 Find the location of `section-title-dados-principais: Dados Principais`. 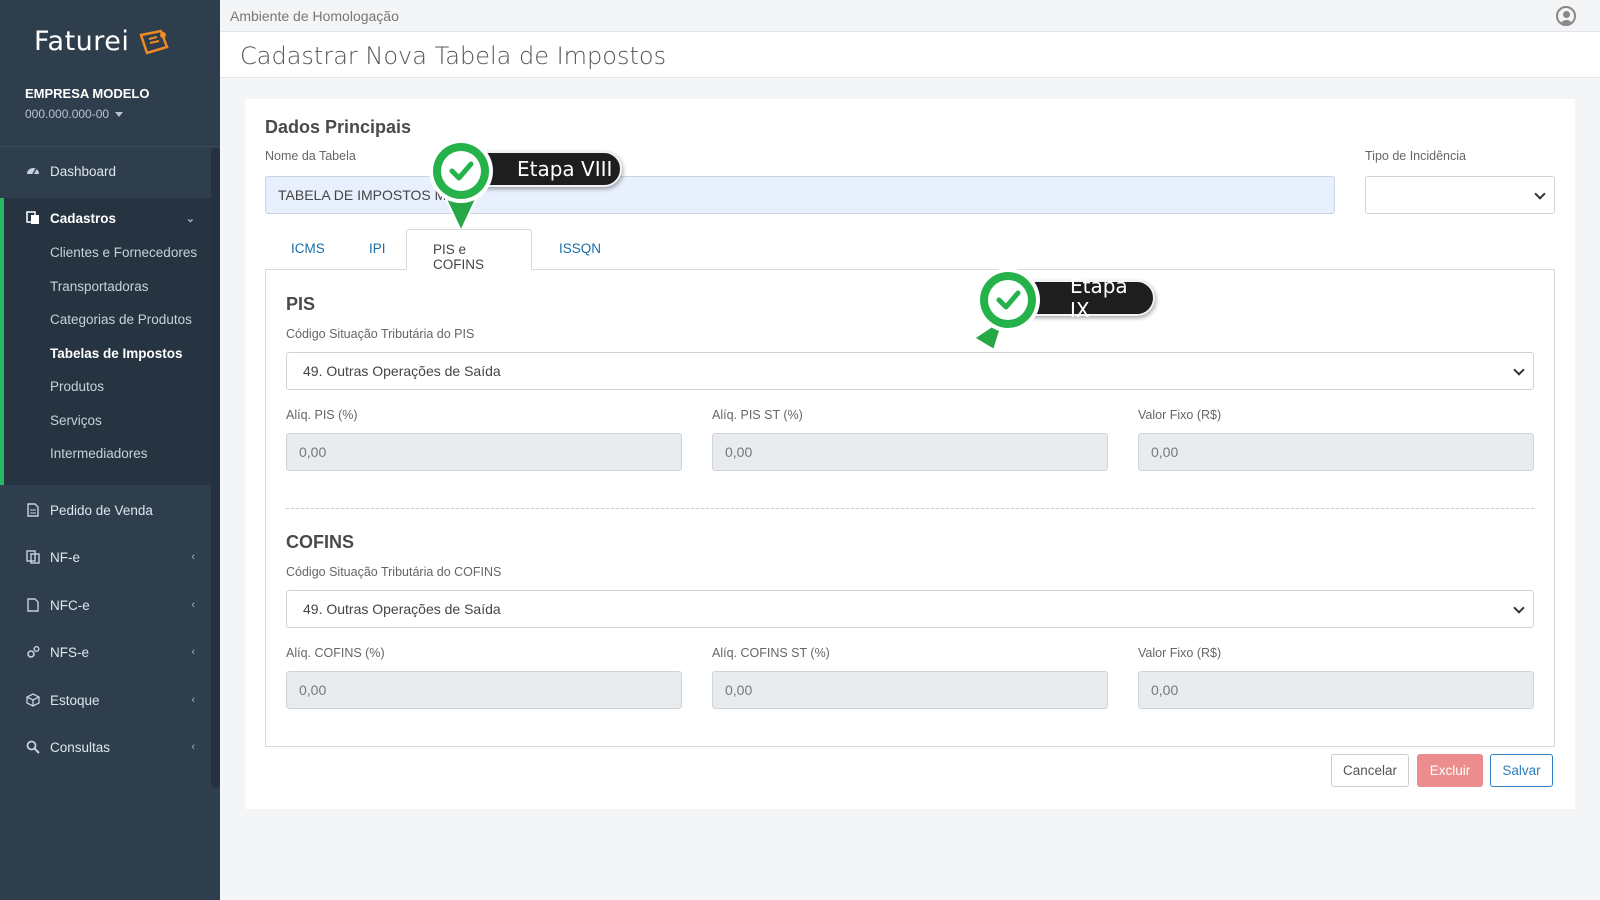

section-title-dados-principais: Dados Principais is located at coordinates (338, 127).